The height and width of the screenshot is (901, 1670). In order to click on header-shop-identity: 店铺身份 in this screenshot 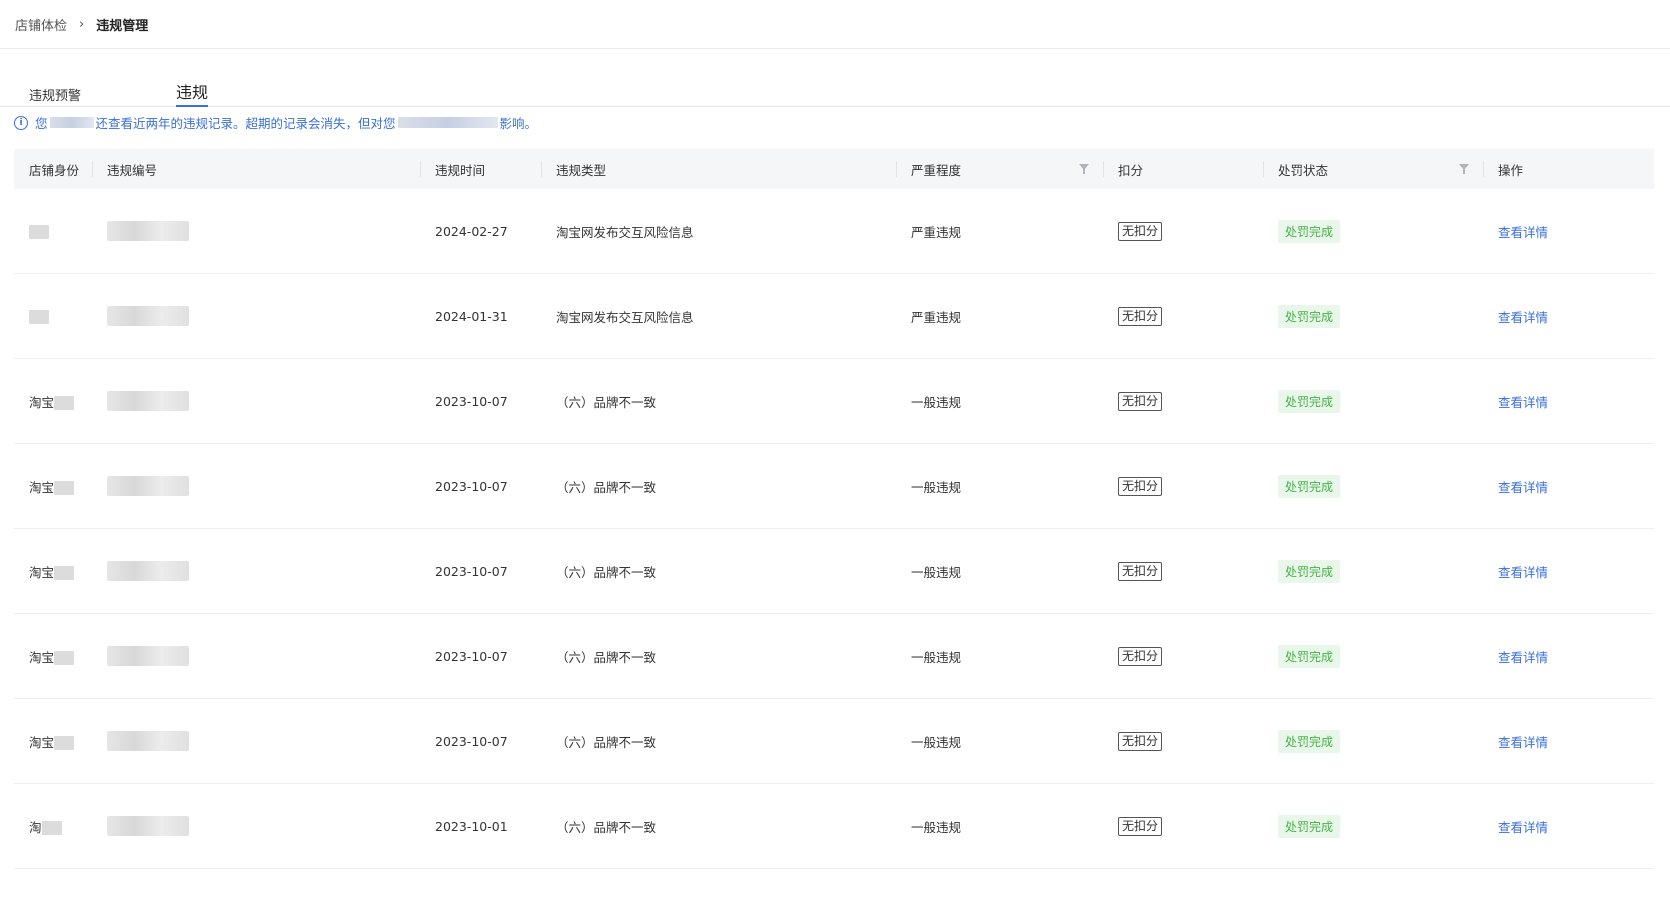, I will do `click(53, 169)`.